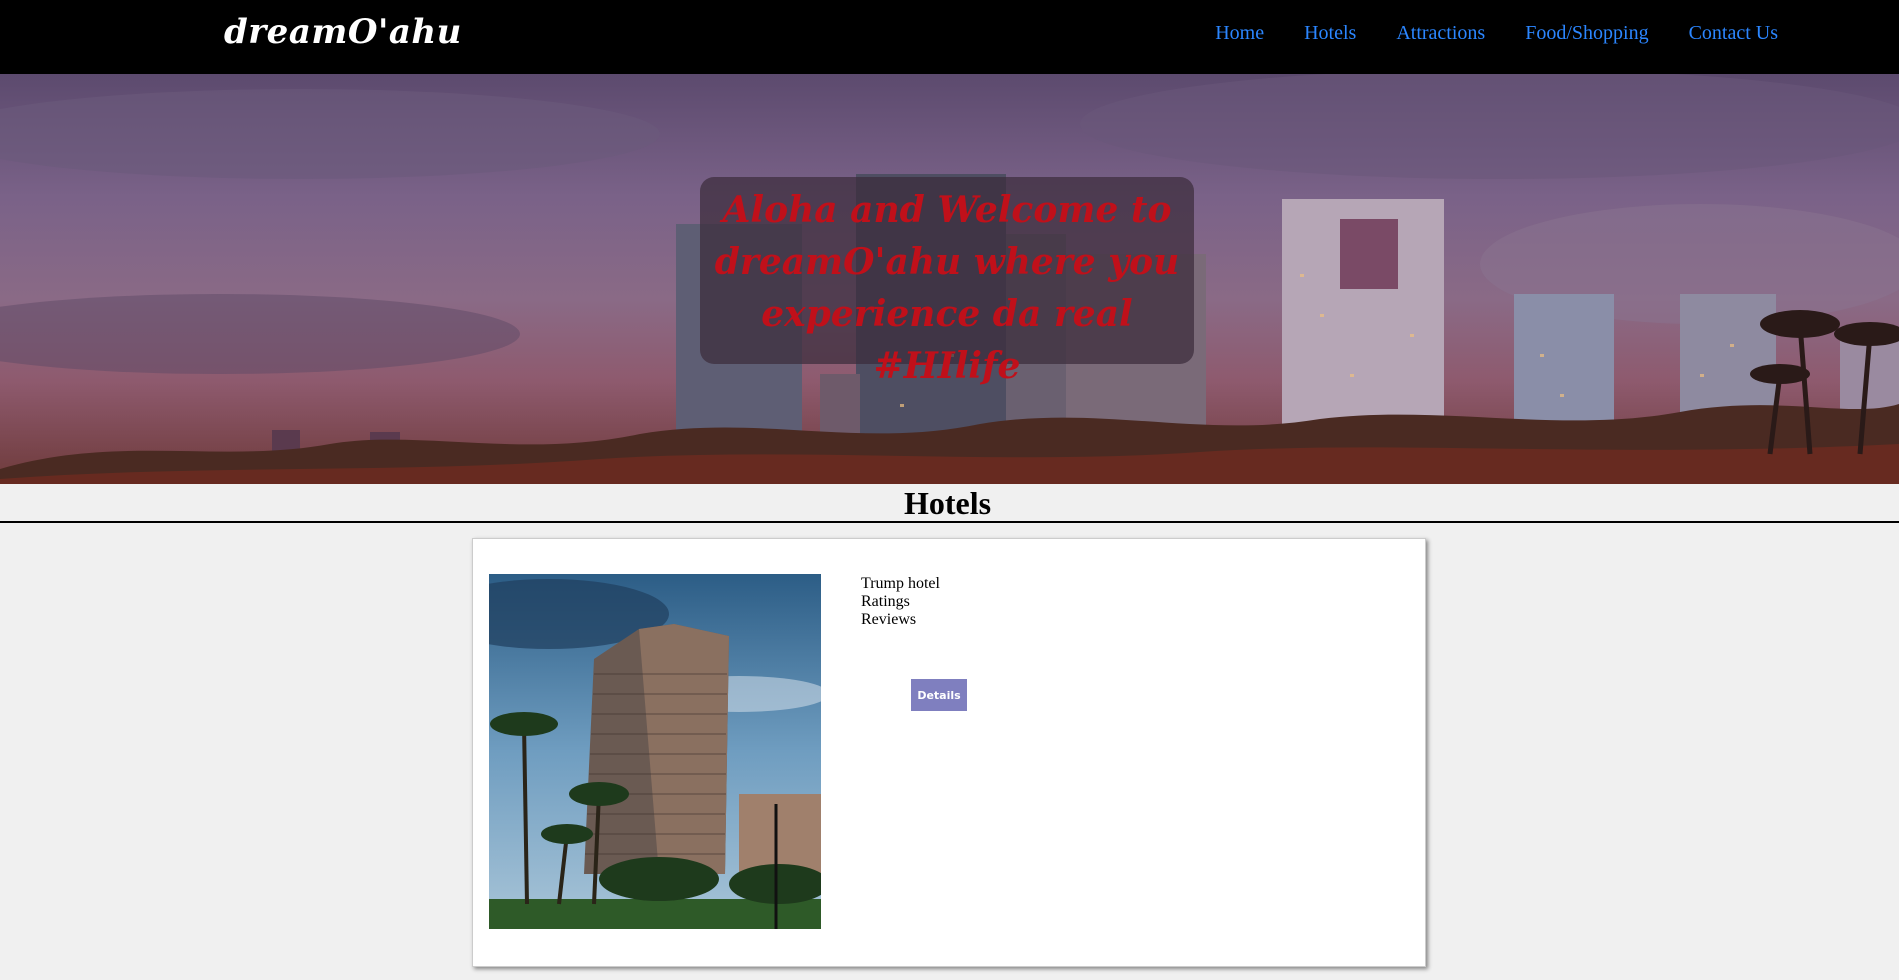 Image resolution: width=1899 pixels, height=980 pixels. What do you see at coordinates (1239, 33) in the screenshot?
I see `nav-link-home: Home` at bounding box center [1239, 33].